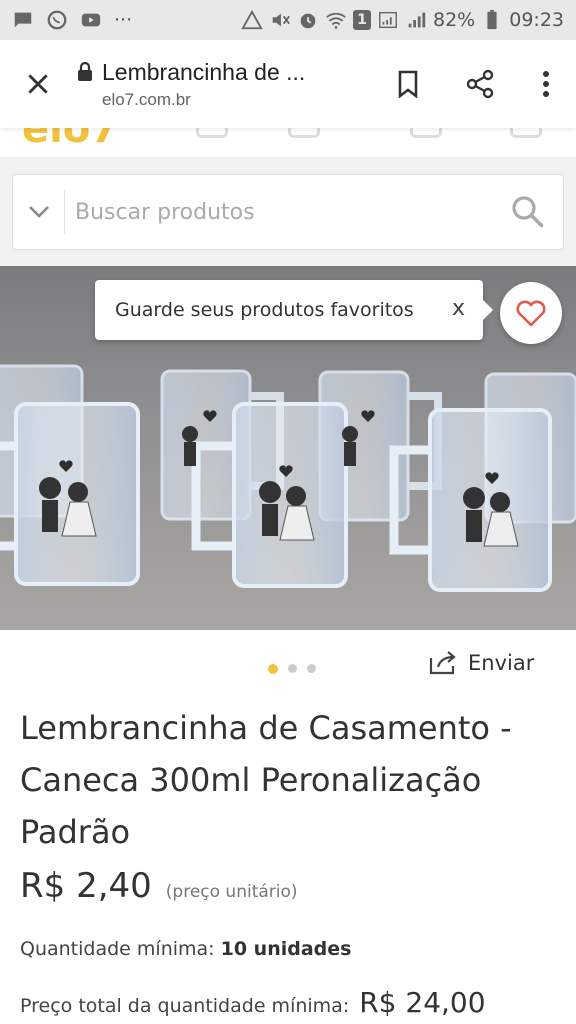  I want to click on chat-icon, so click(304, 133).